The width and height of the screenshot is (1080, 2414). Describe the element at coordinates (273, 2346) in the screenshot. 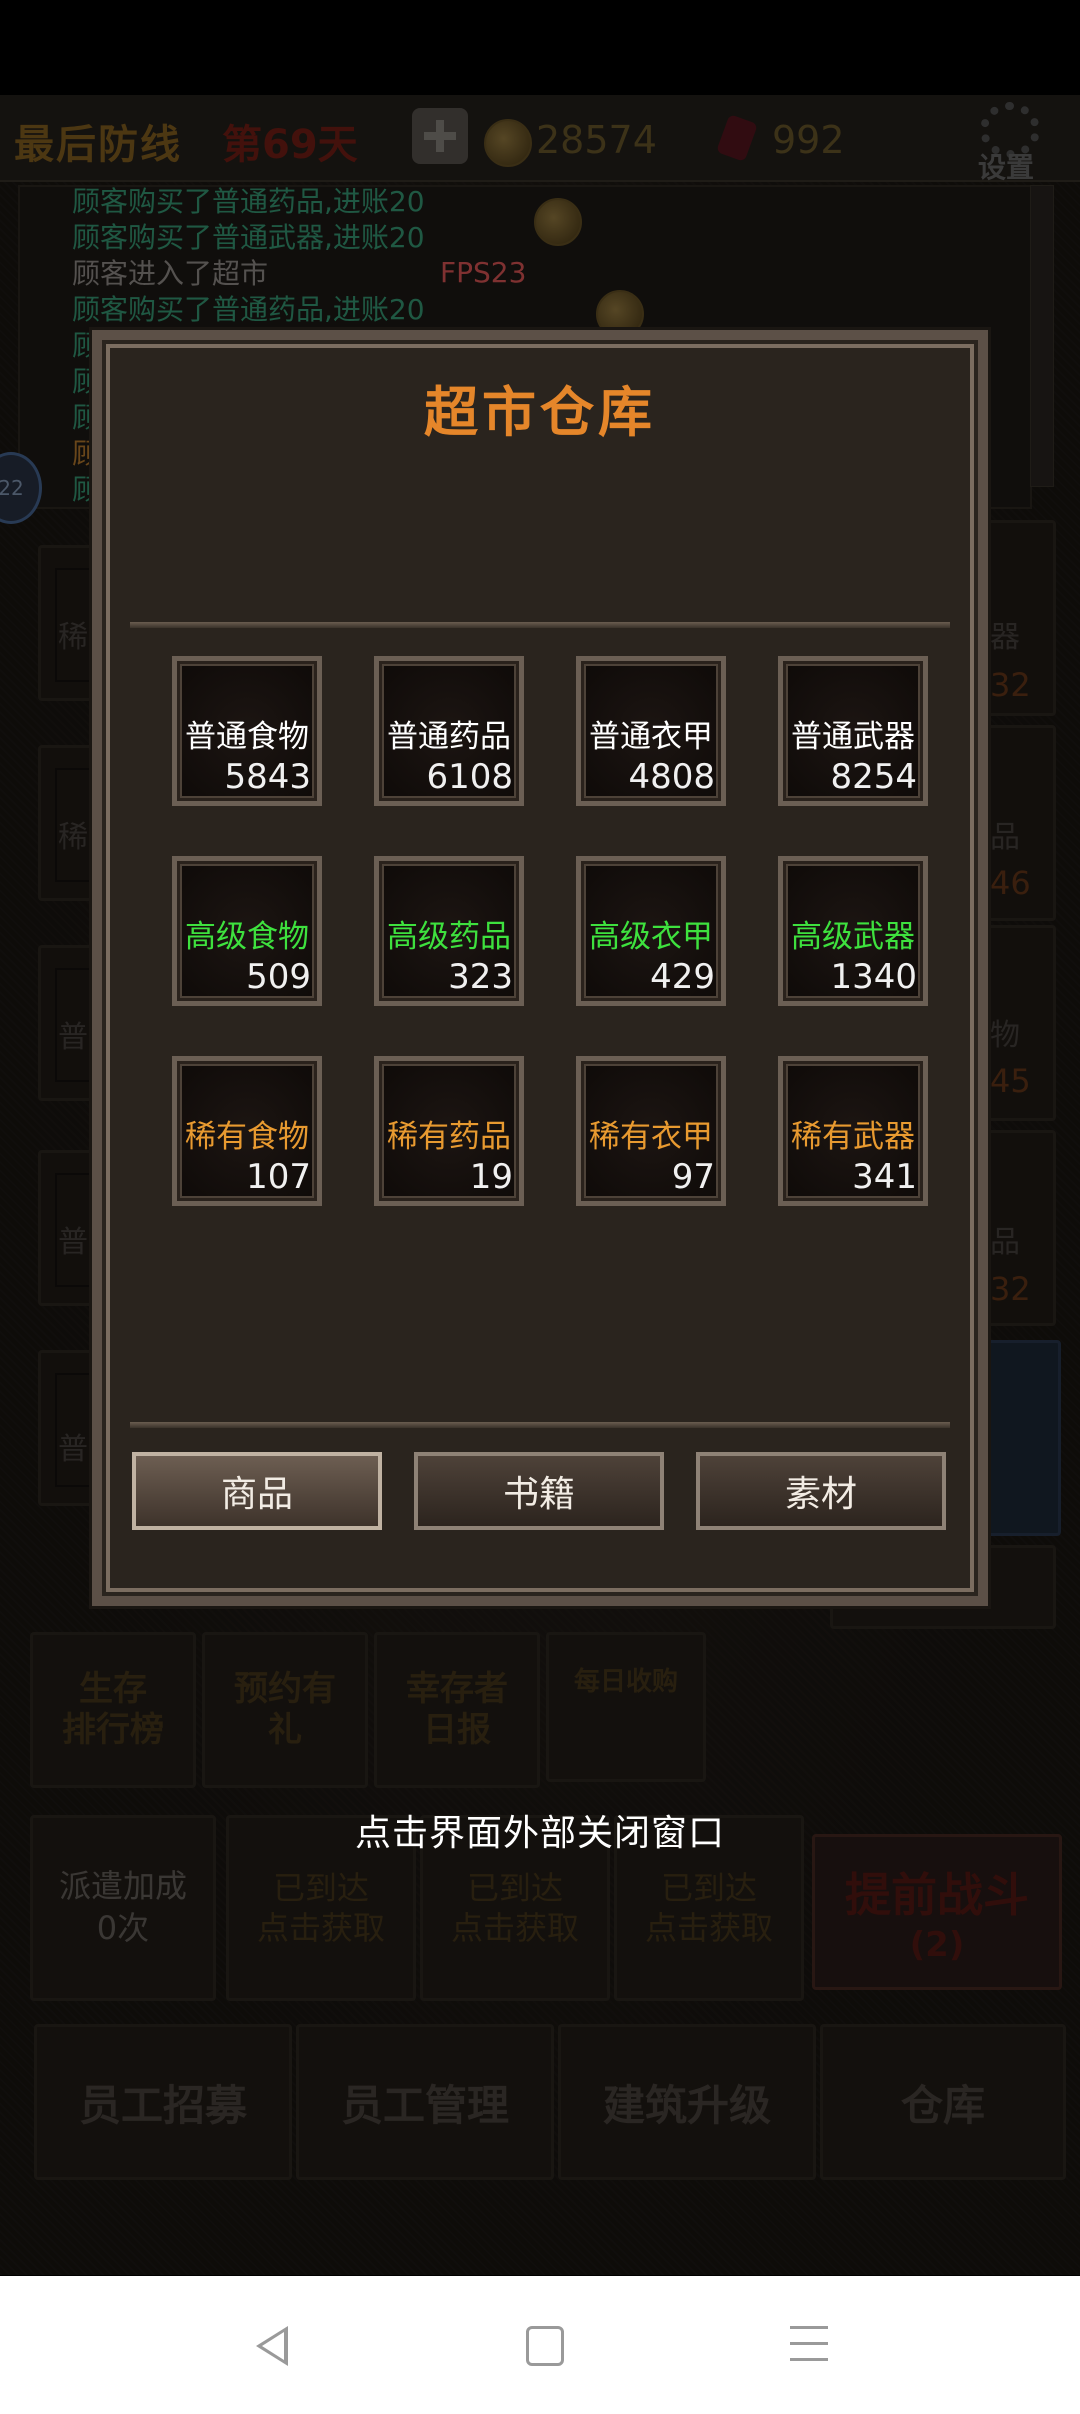

I see `back-icon-inner` at that location.